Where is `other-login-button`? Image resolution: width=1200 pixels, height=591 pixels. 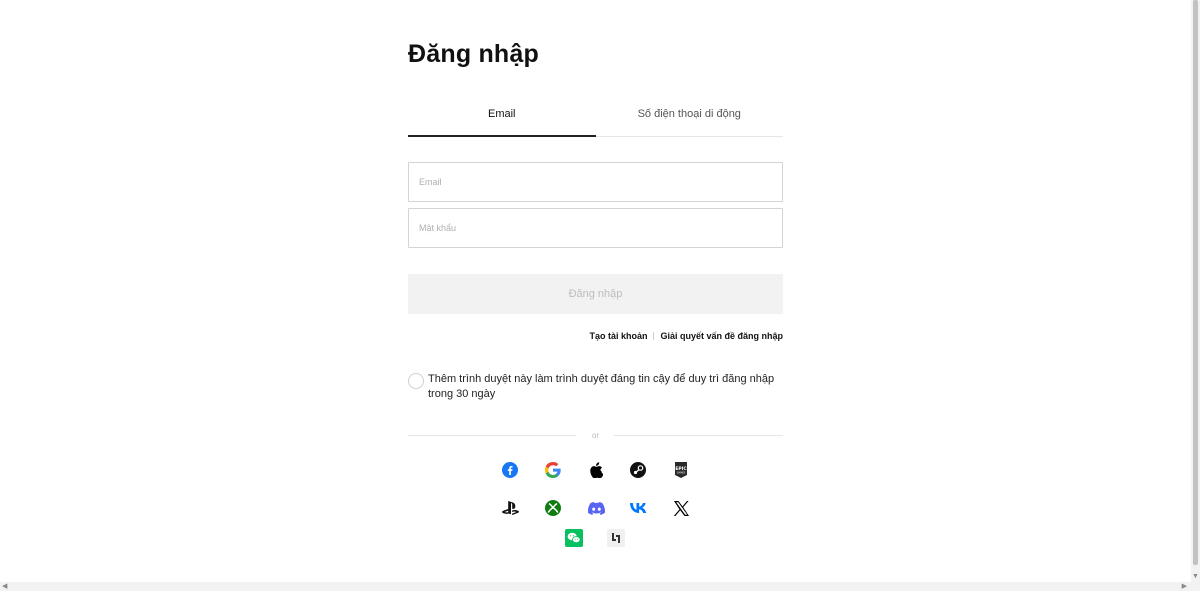
other-login-button is located at coordinates (616, 538).